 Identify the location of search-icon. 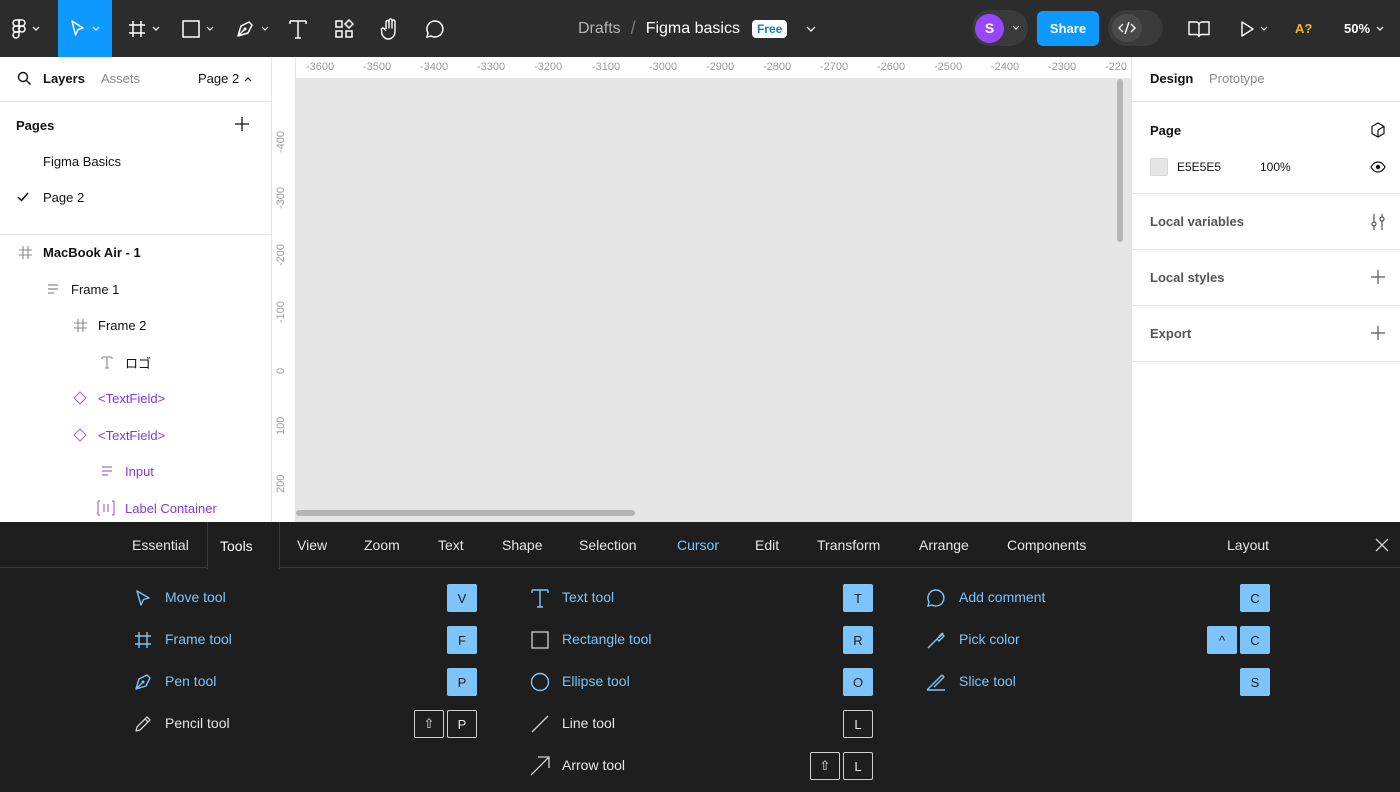
(24, 78).